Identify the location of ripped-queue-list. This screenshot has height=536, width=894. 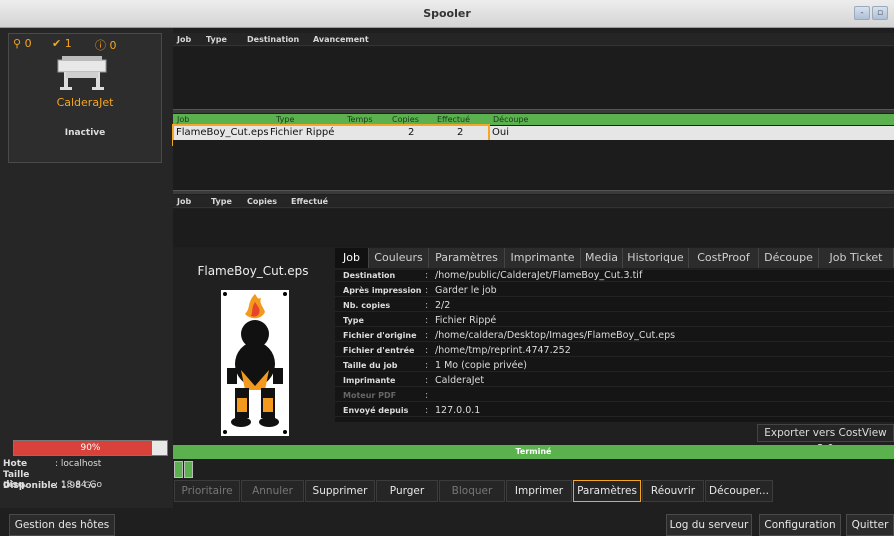
(533, 165).